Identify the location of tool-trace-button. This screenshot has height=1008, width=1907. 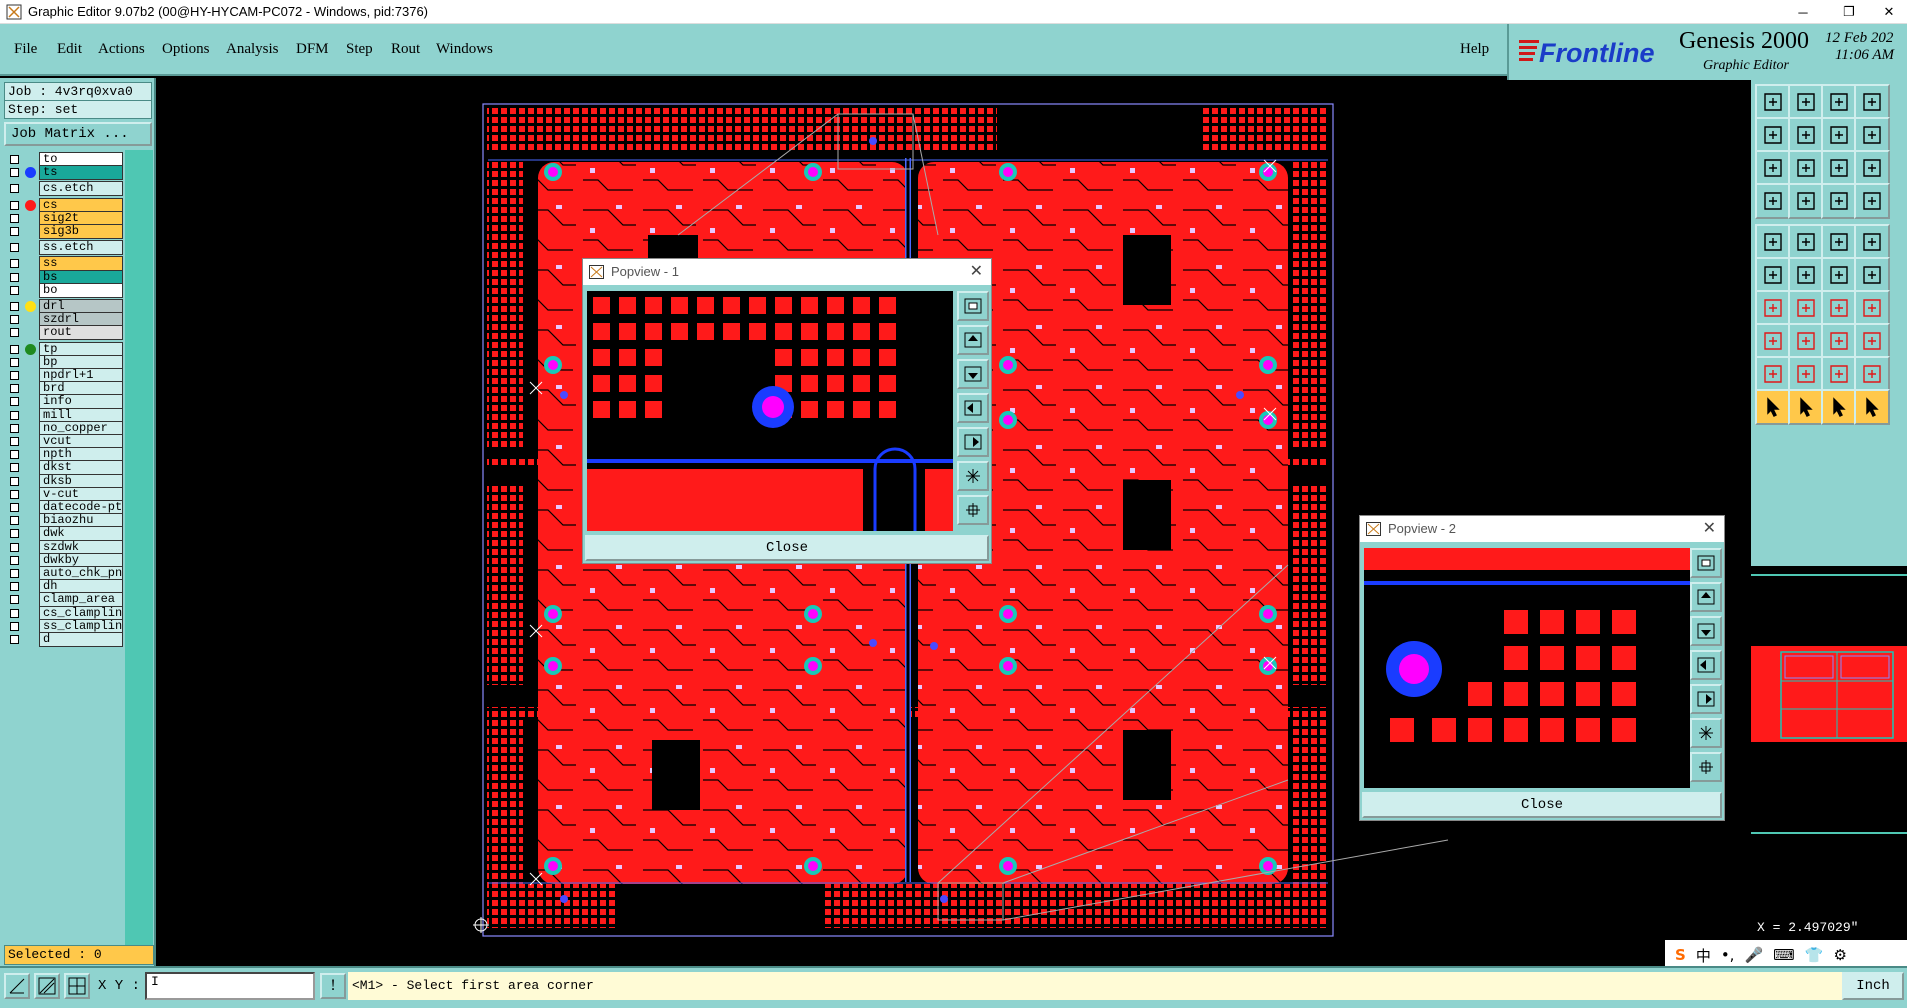
(1839, 242).